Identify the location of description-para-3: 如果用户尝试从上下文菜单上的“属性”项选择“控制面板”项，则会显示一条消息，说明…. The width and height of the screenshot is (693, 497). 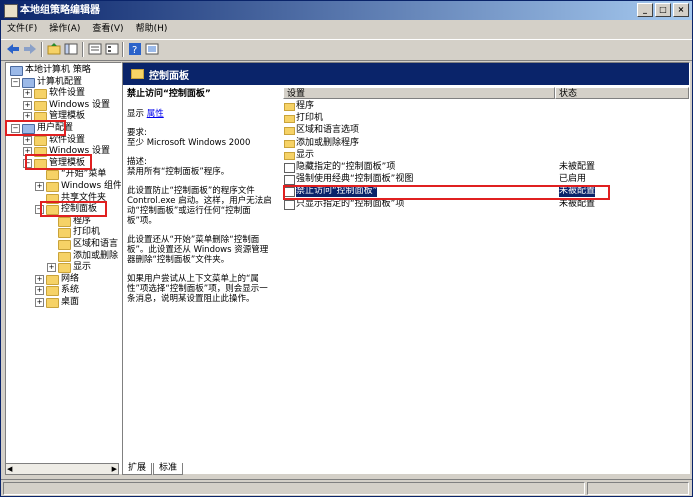
(197, 289).